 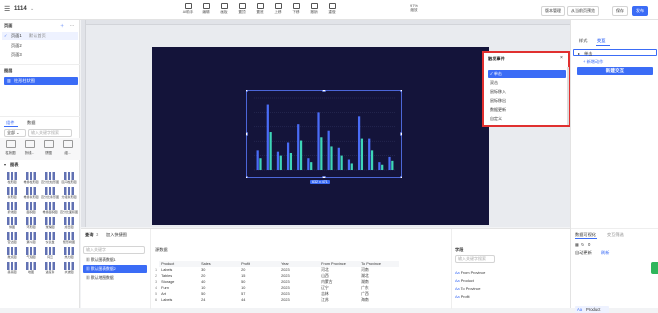 What do you see at coordinates (40, 36) in the screenshot?
I see `page-item-1: ✓ 页面1 默认首页` at bounding box center [40, 36].